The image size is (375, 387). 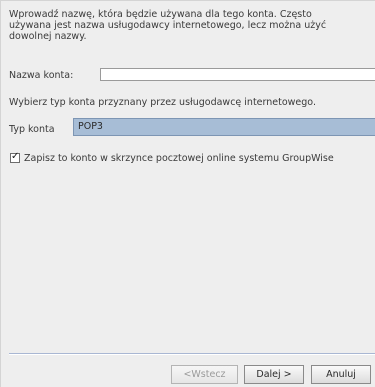 What do you see at coordinates (237, 74) in the screenshot?
I see `account-name-input` at bounding box center [237, 74].